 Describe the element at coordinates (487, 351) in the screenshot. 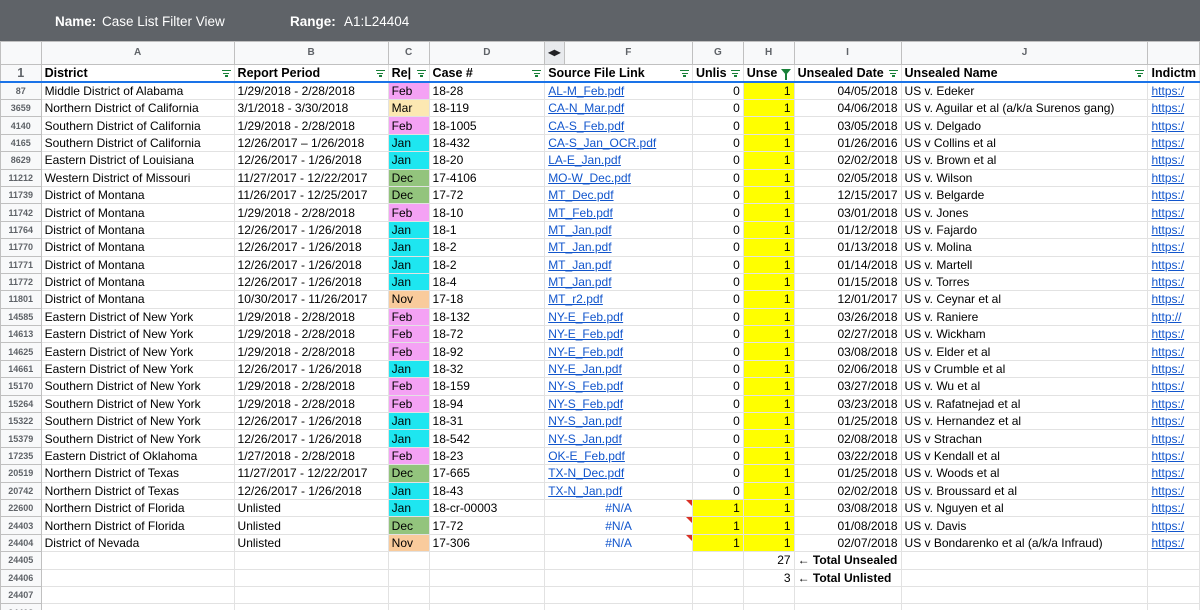

I see `case-number-cell: 18-92` at that location.